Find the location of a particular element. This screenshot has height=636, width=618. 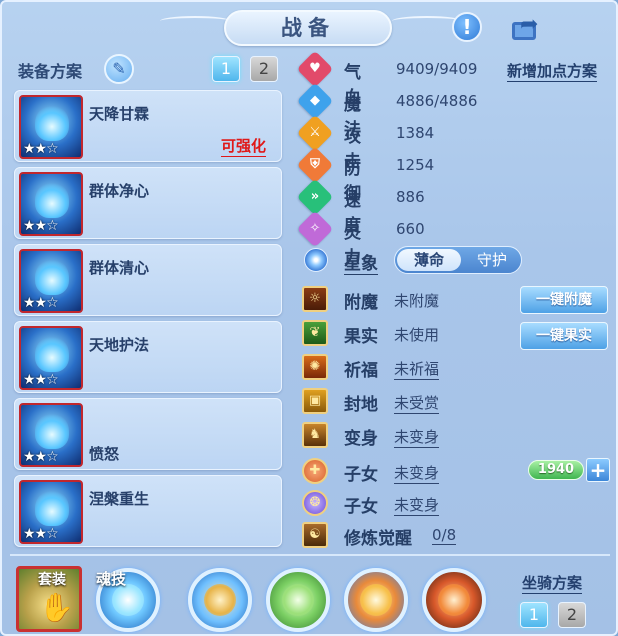

skill-name: 涅槃重生 is located at coordinates (119, 499).